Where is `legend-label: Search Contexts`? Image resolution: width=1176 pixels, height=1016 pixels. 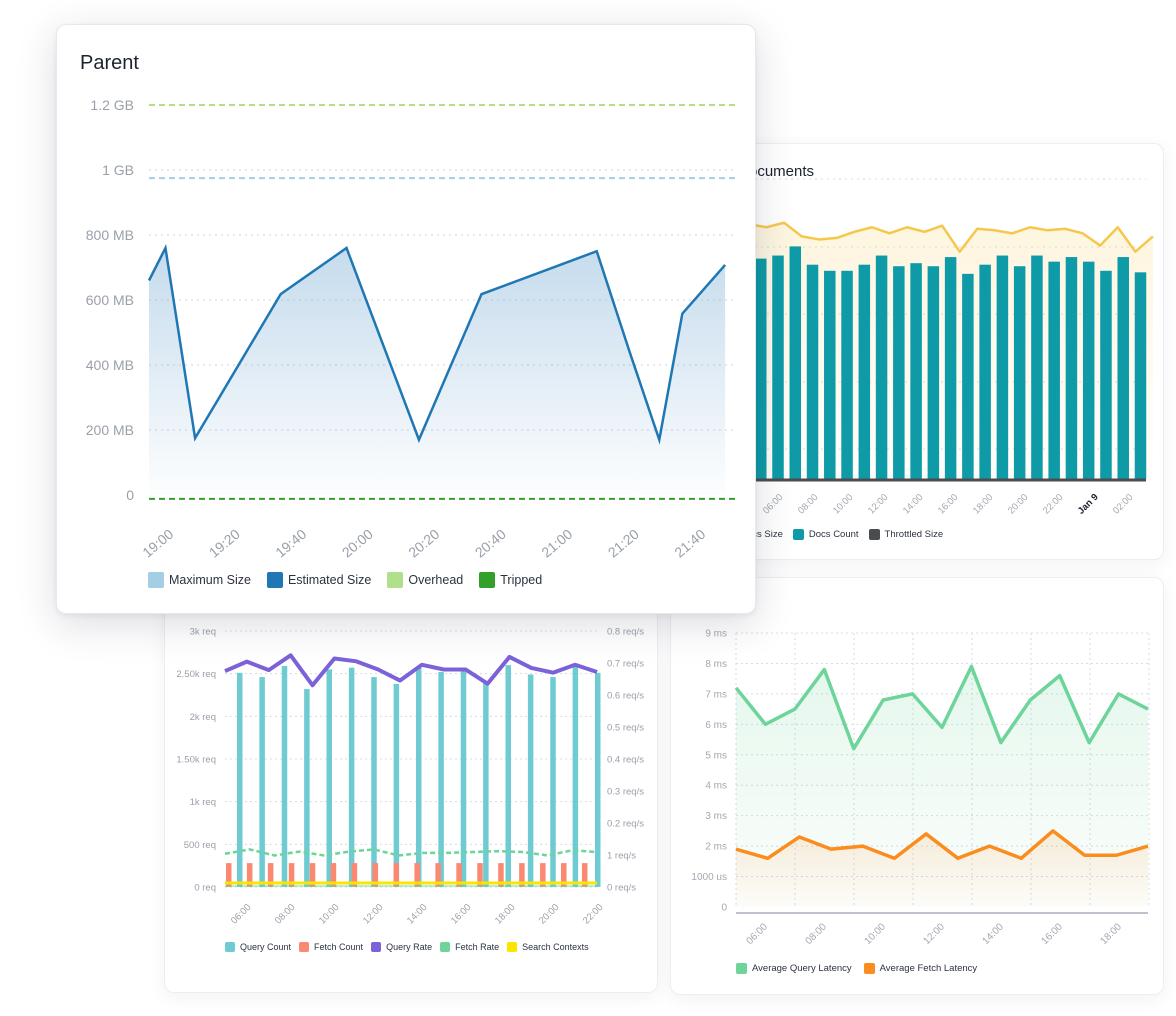
legend-label: Search Contexts is located at coordinates (555, 947).